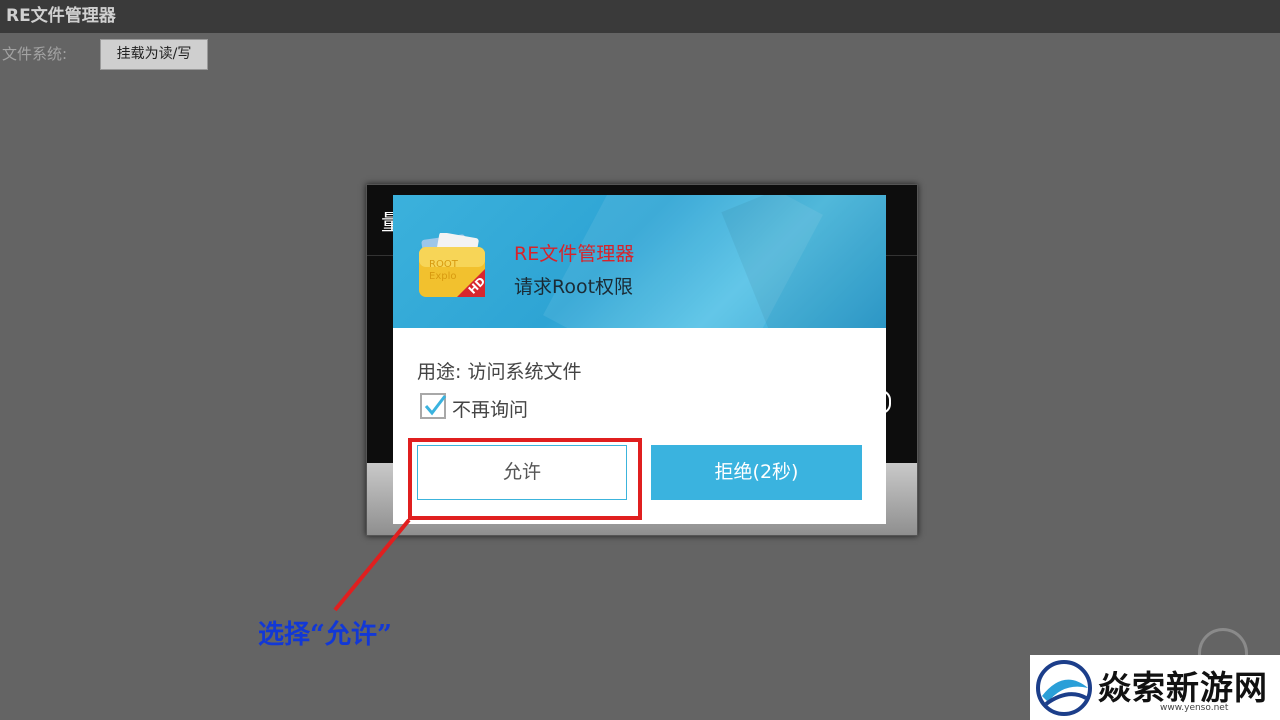 Image resolution: width=1280 pixels, height=720 pixels. Describe the element at coordinates (1064, 688) in the screenshot. I see `watermark-logo-icon` at that location.